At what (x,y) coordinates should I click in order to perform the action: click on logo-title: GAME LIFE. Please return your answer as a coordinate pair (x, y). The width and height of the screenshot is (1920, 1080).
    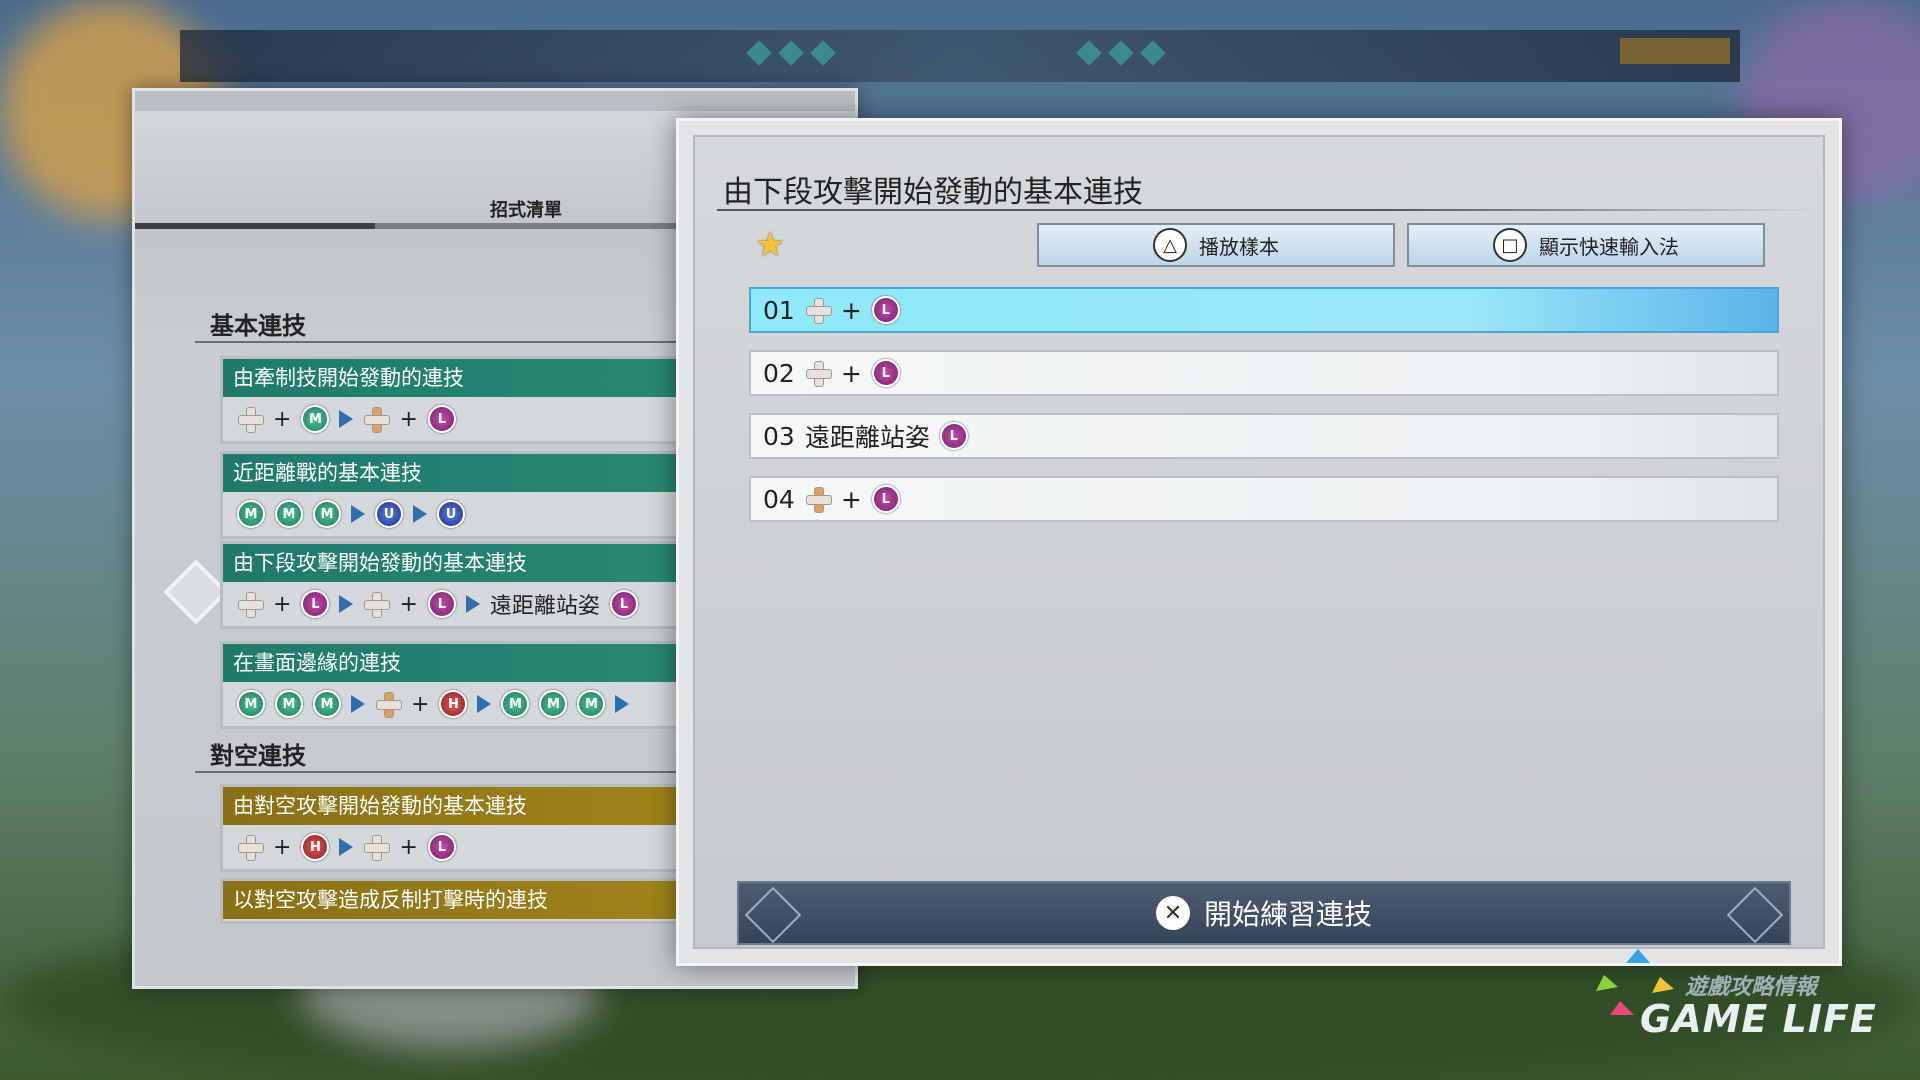
    Looking at the image, I should click on (1758, 1019).